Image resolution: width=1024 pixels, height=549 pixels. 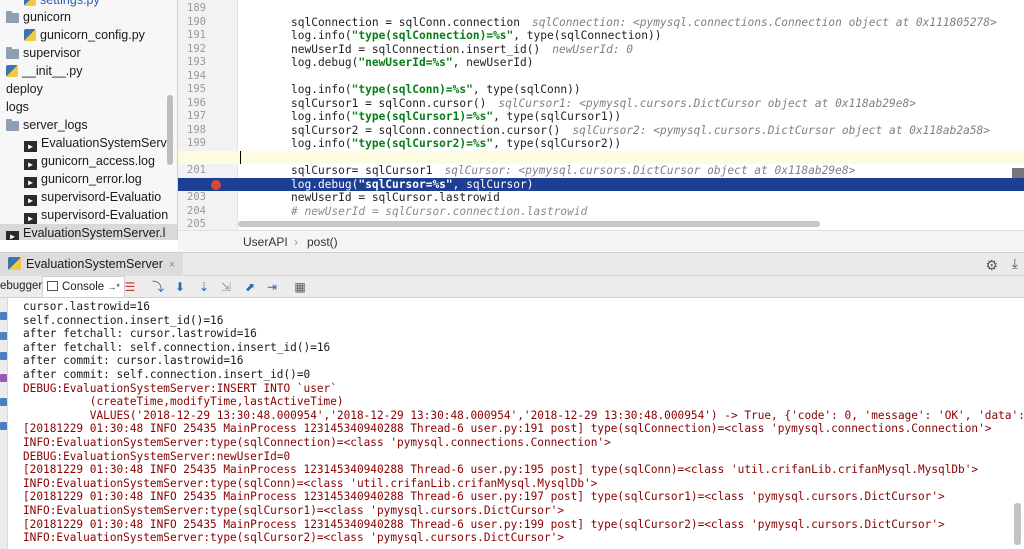 I want to click on tree-item-label: gunicorn, so click(x=47, y=17).